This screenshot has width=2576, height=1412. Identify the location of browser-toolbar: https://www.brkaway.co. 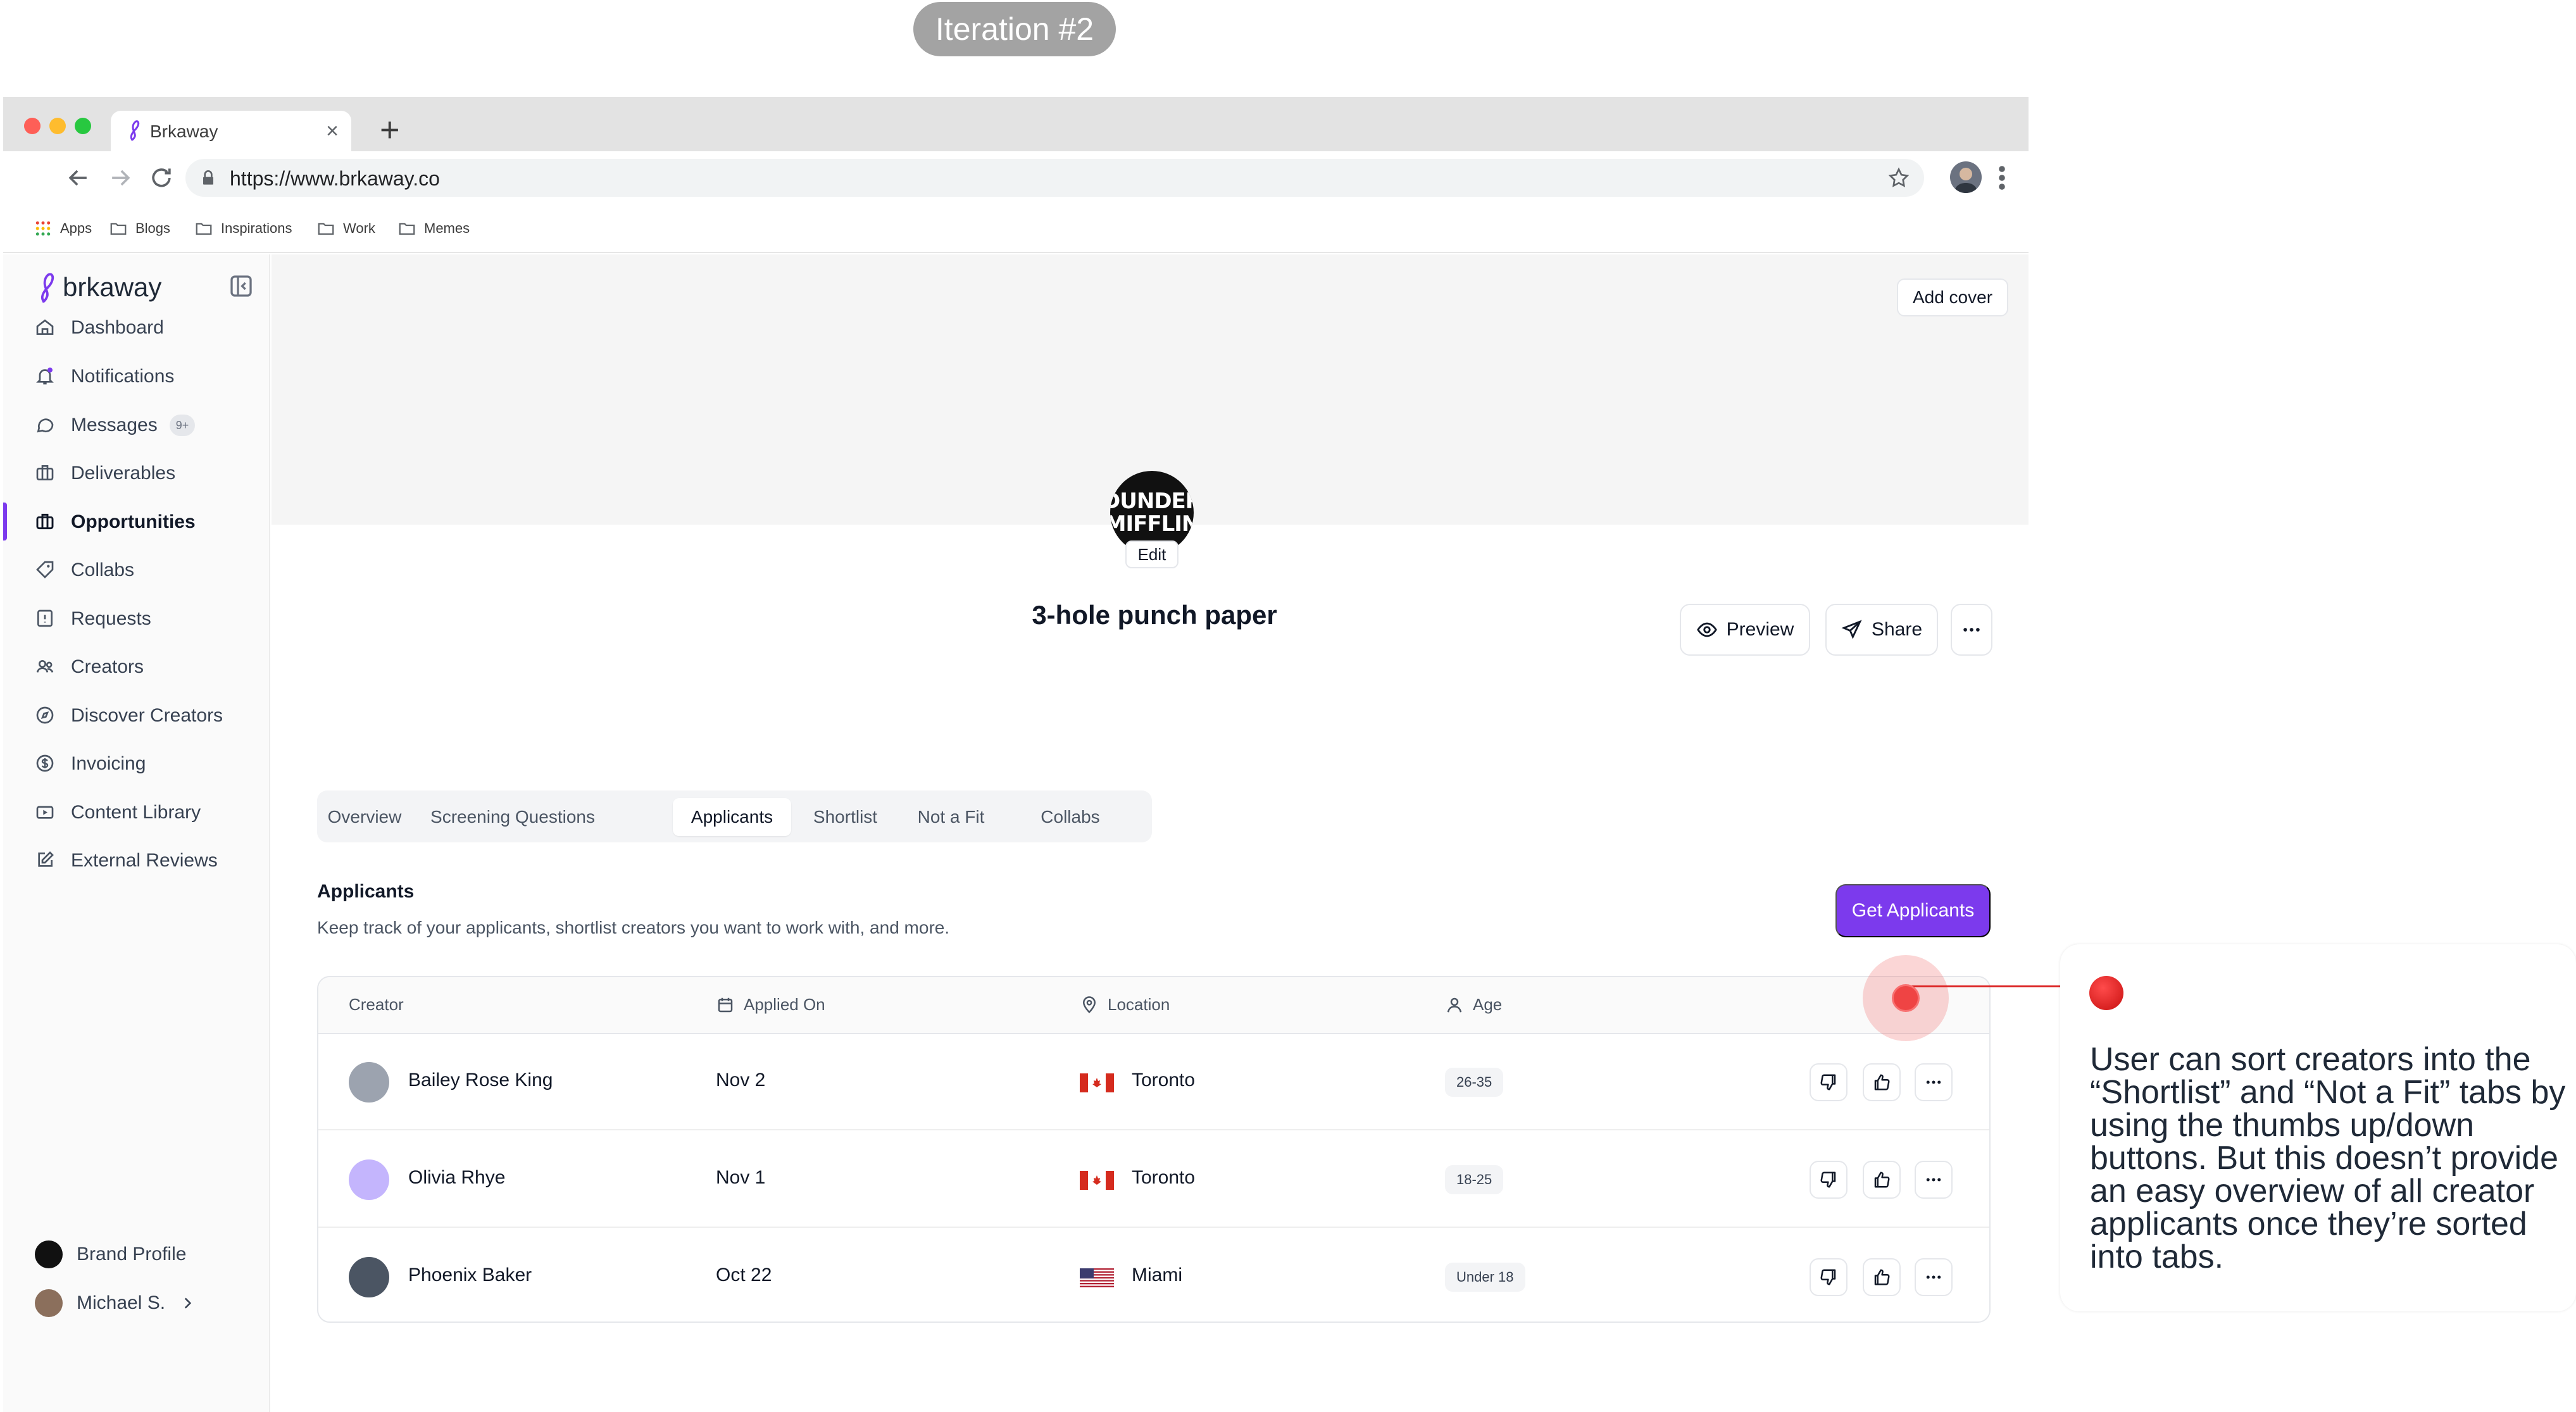
(1016, 178).